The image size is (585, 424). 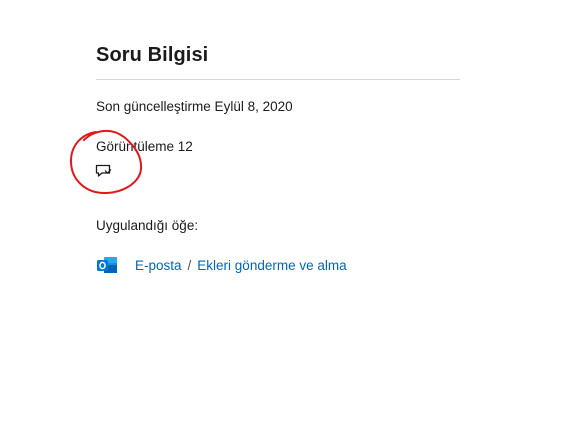 I want to click on breadcrumb: E-posta / Ekleri gönderme ve alma, so click(x=221, y=265).